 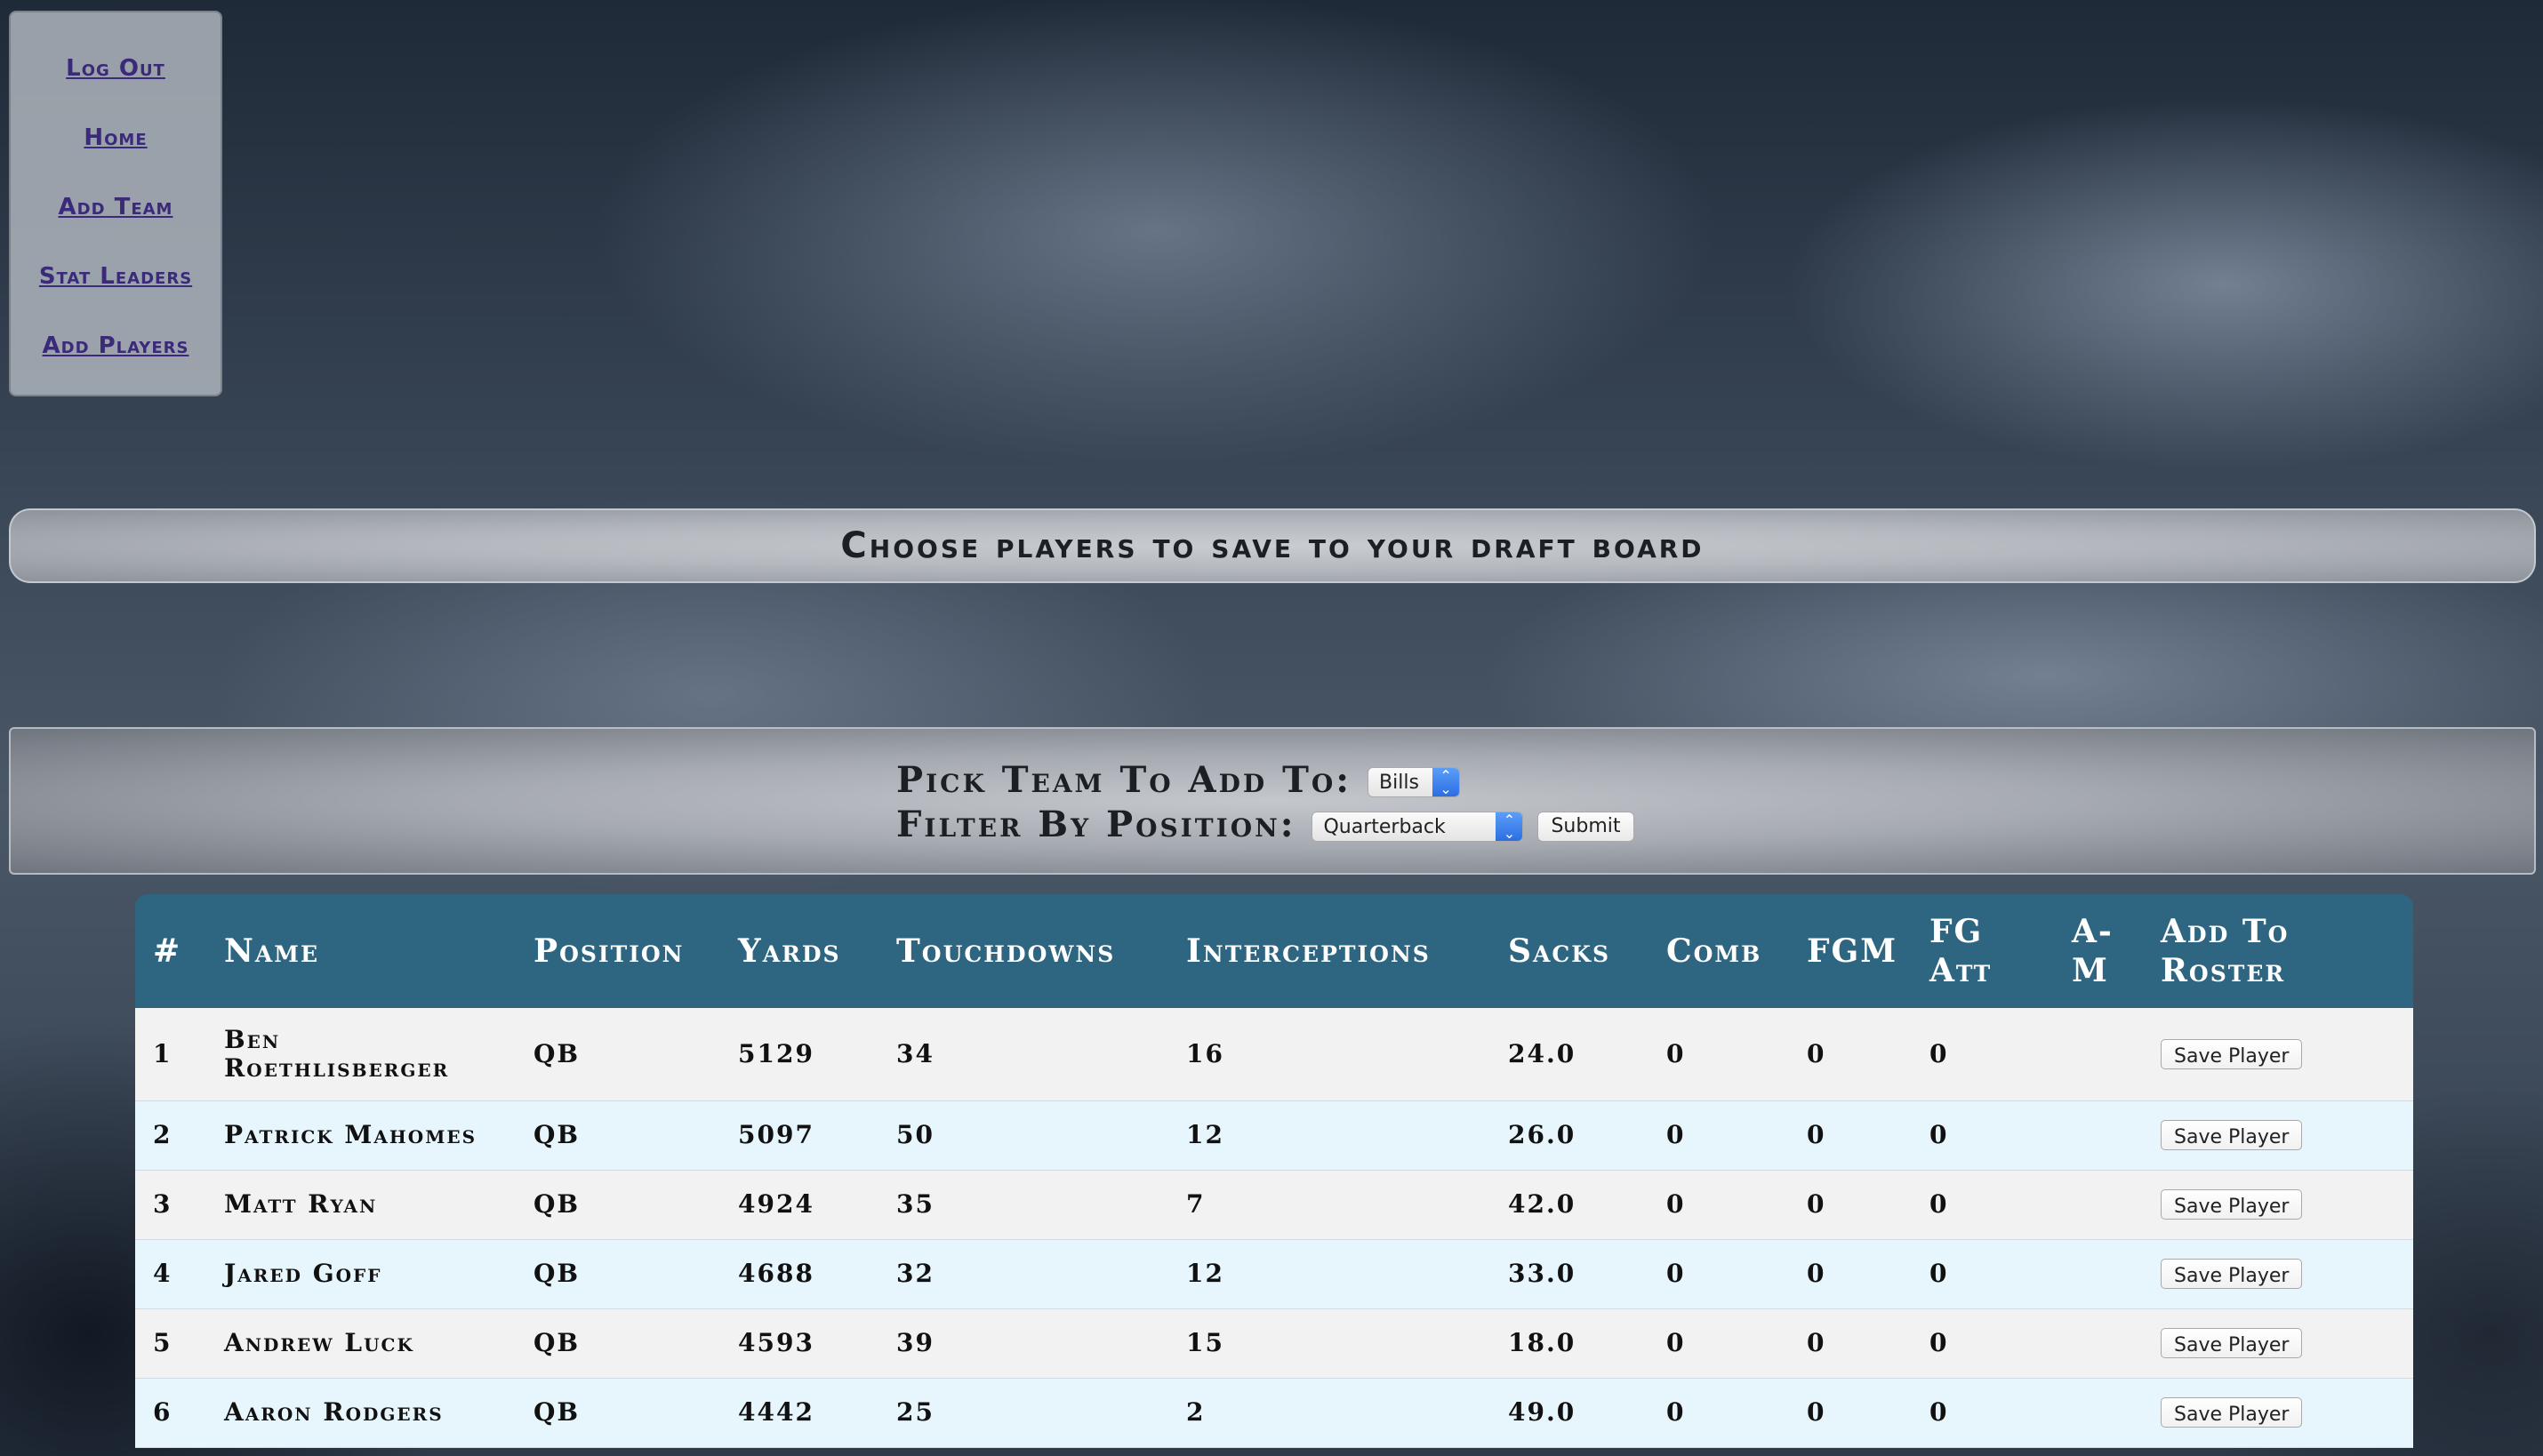 What do you see at coordinates (116, 345) in the screenshot?
I see `nav-add-players-link: Add Players` at bounding box center [116, 345].